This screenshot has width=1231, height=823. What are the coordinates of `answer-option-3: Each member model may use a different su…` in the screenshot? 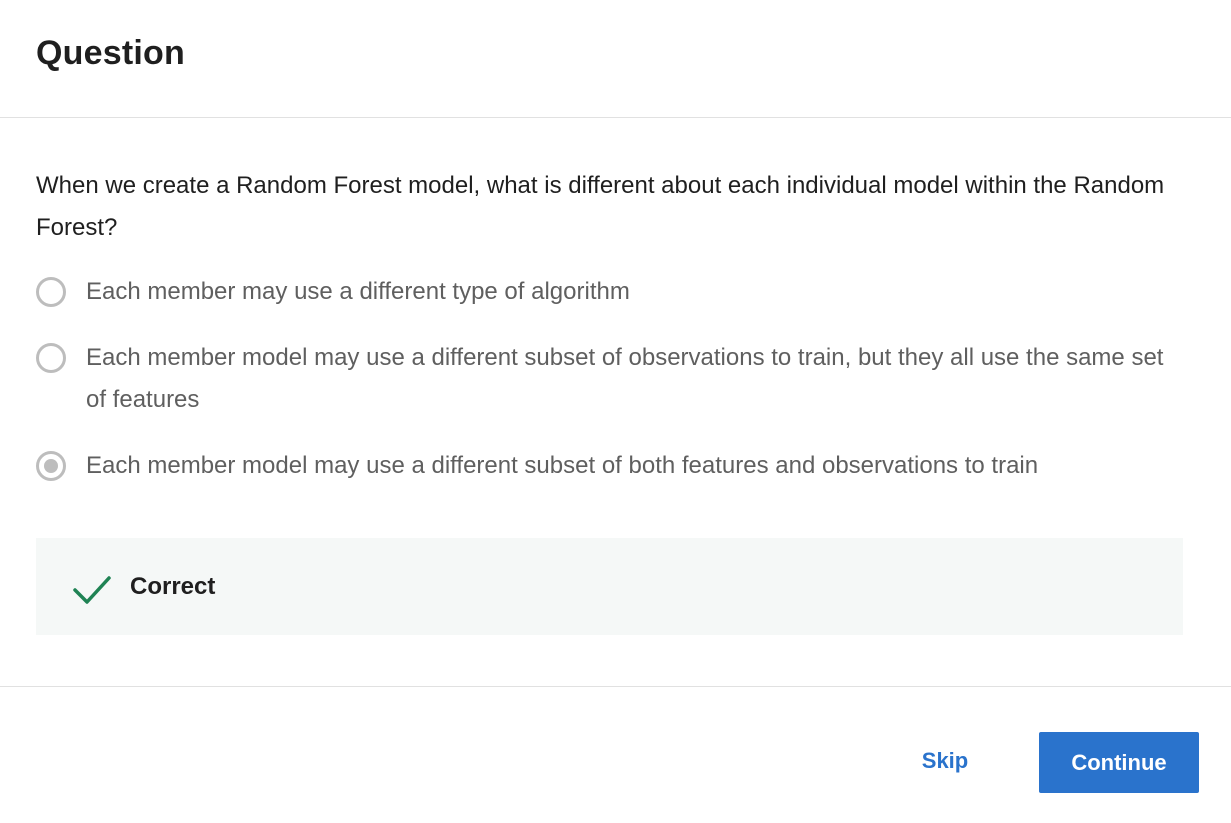 It's located at (615, 469).